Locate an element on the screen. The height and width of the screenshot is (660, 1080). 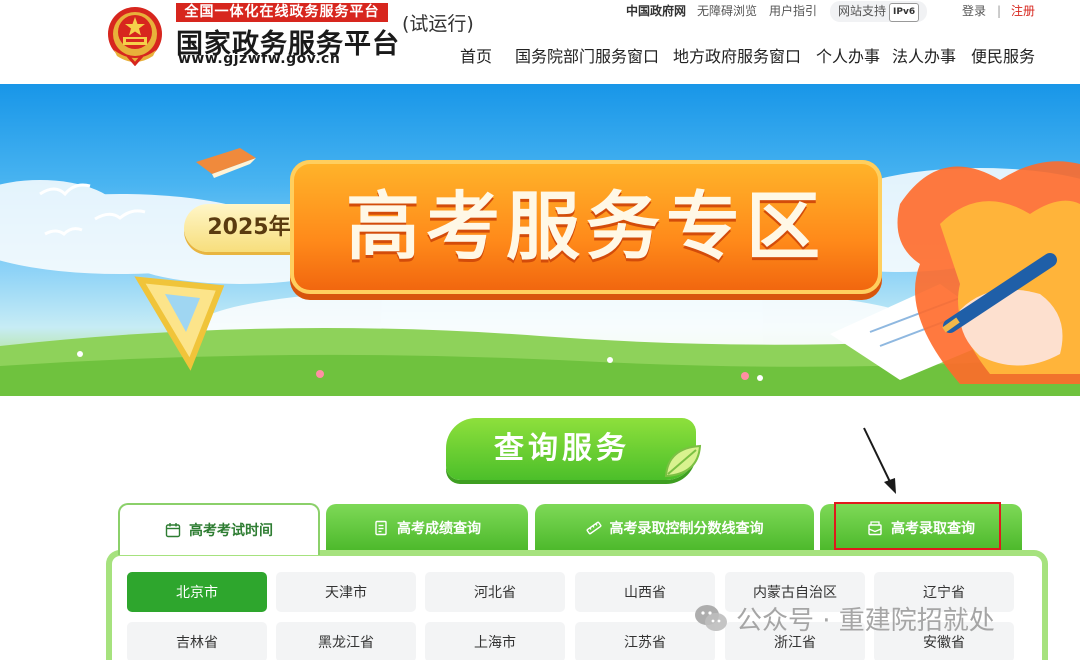
nav-personal-services: 个人办事 is located at coordinates (848, 55).